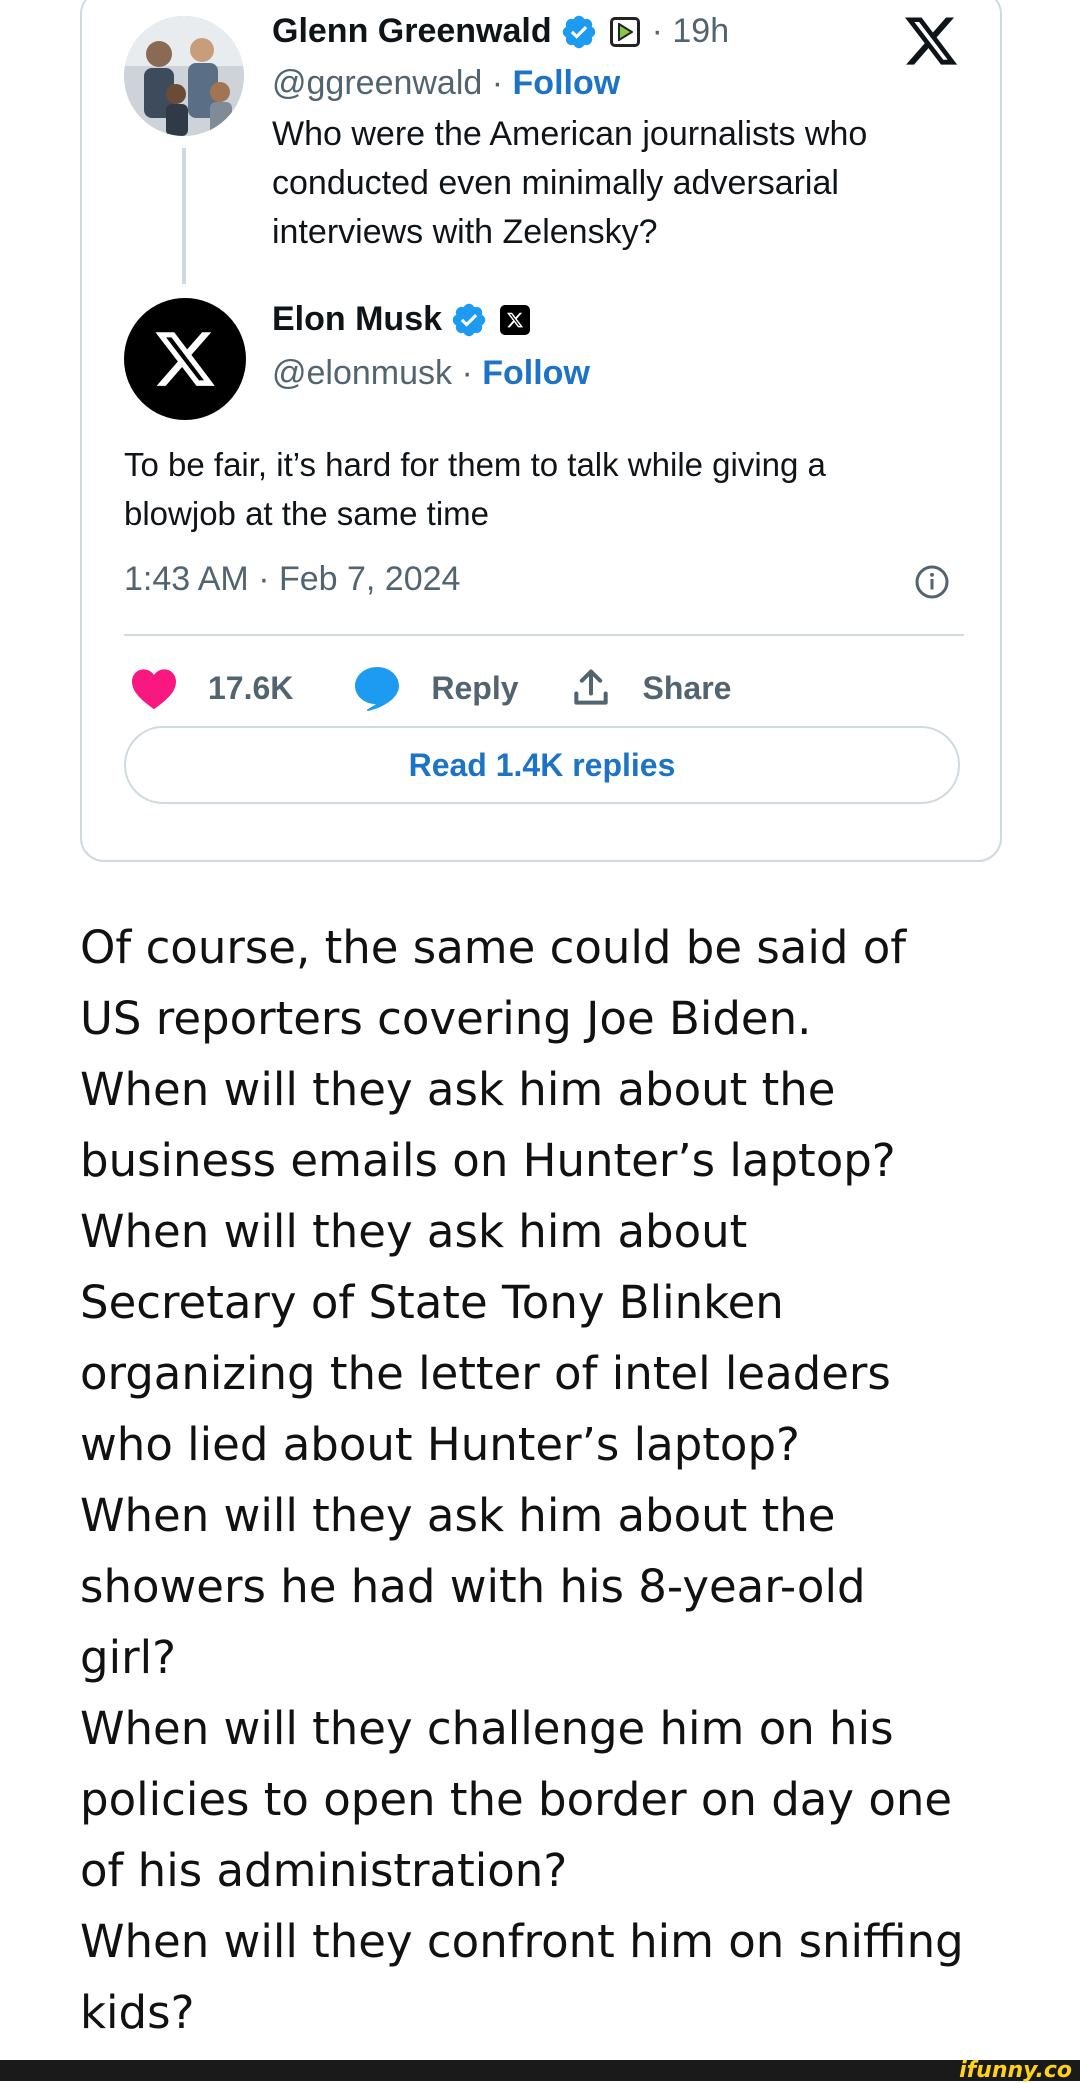 Image resolution: width=1080 pixels, height=2083 pixels. Describe the element at coordinates (357, 319) in the screenshot. I see `author-name: Elon Musk` at that location.